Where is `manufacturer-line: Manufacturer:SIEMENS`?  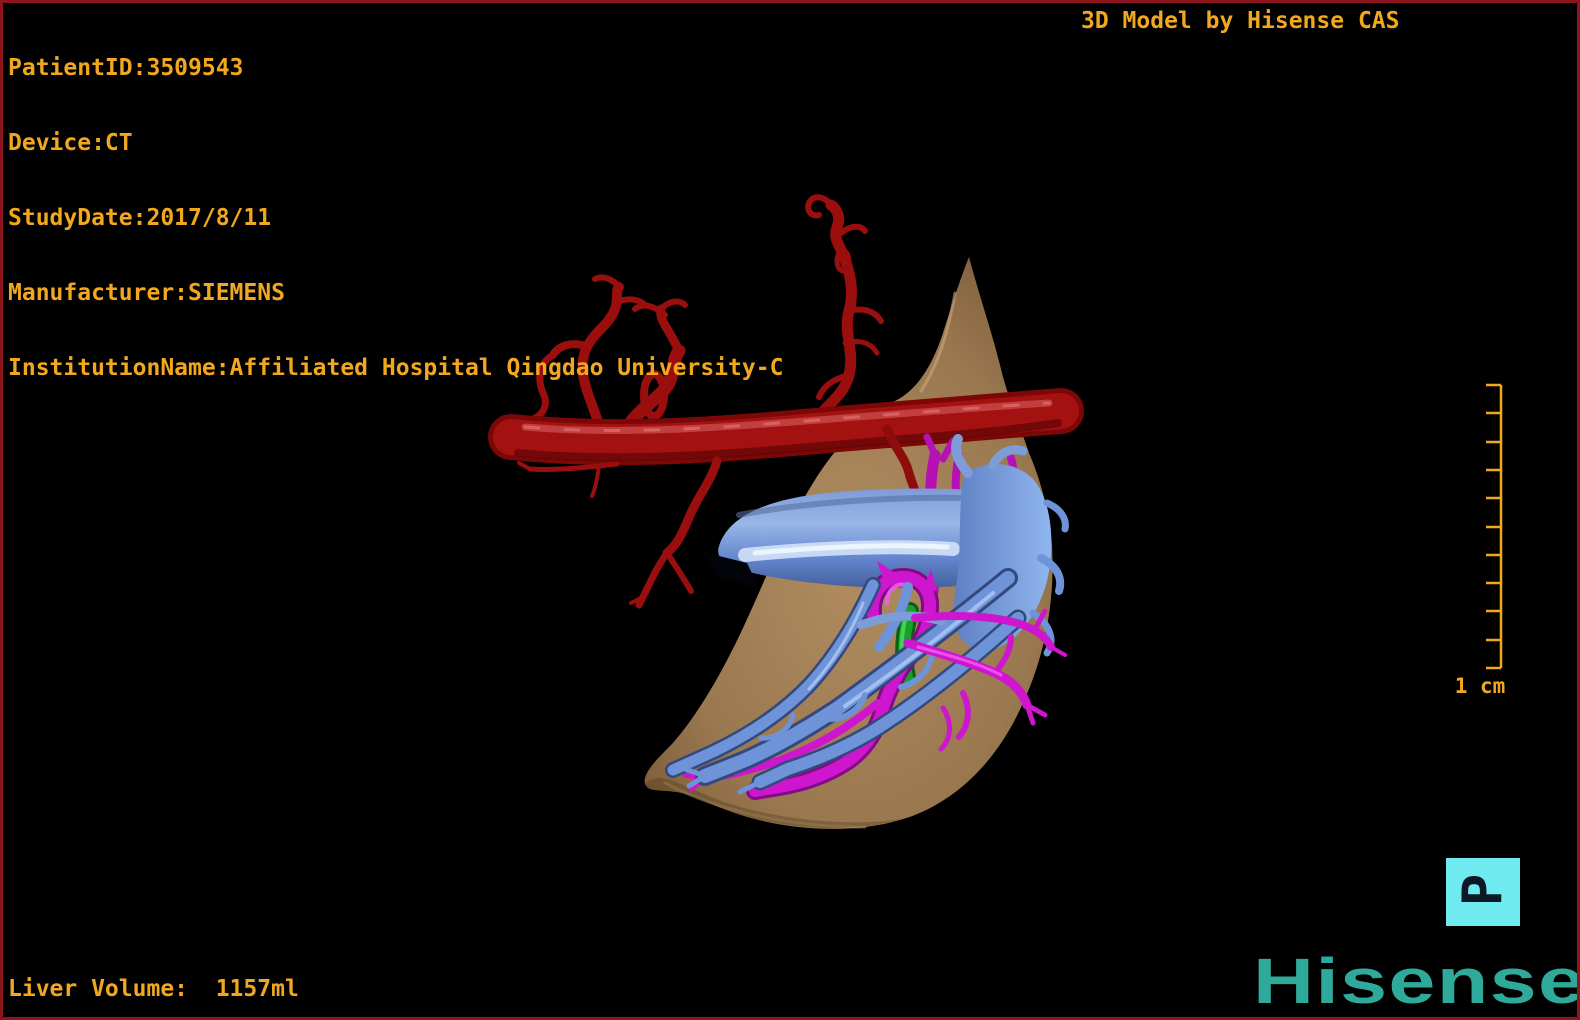 manufacturer-line: Manufacturer:SIEMENS is located at coordinates (146, 293).